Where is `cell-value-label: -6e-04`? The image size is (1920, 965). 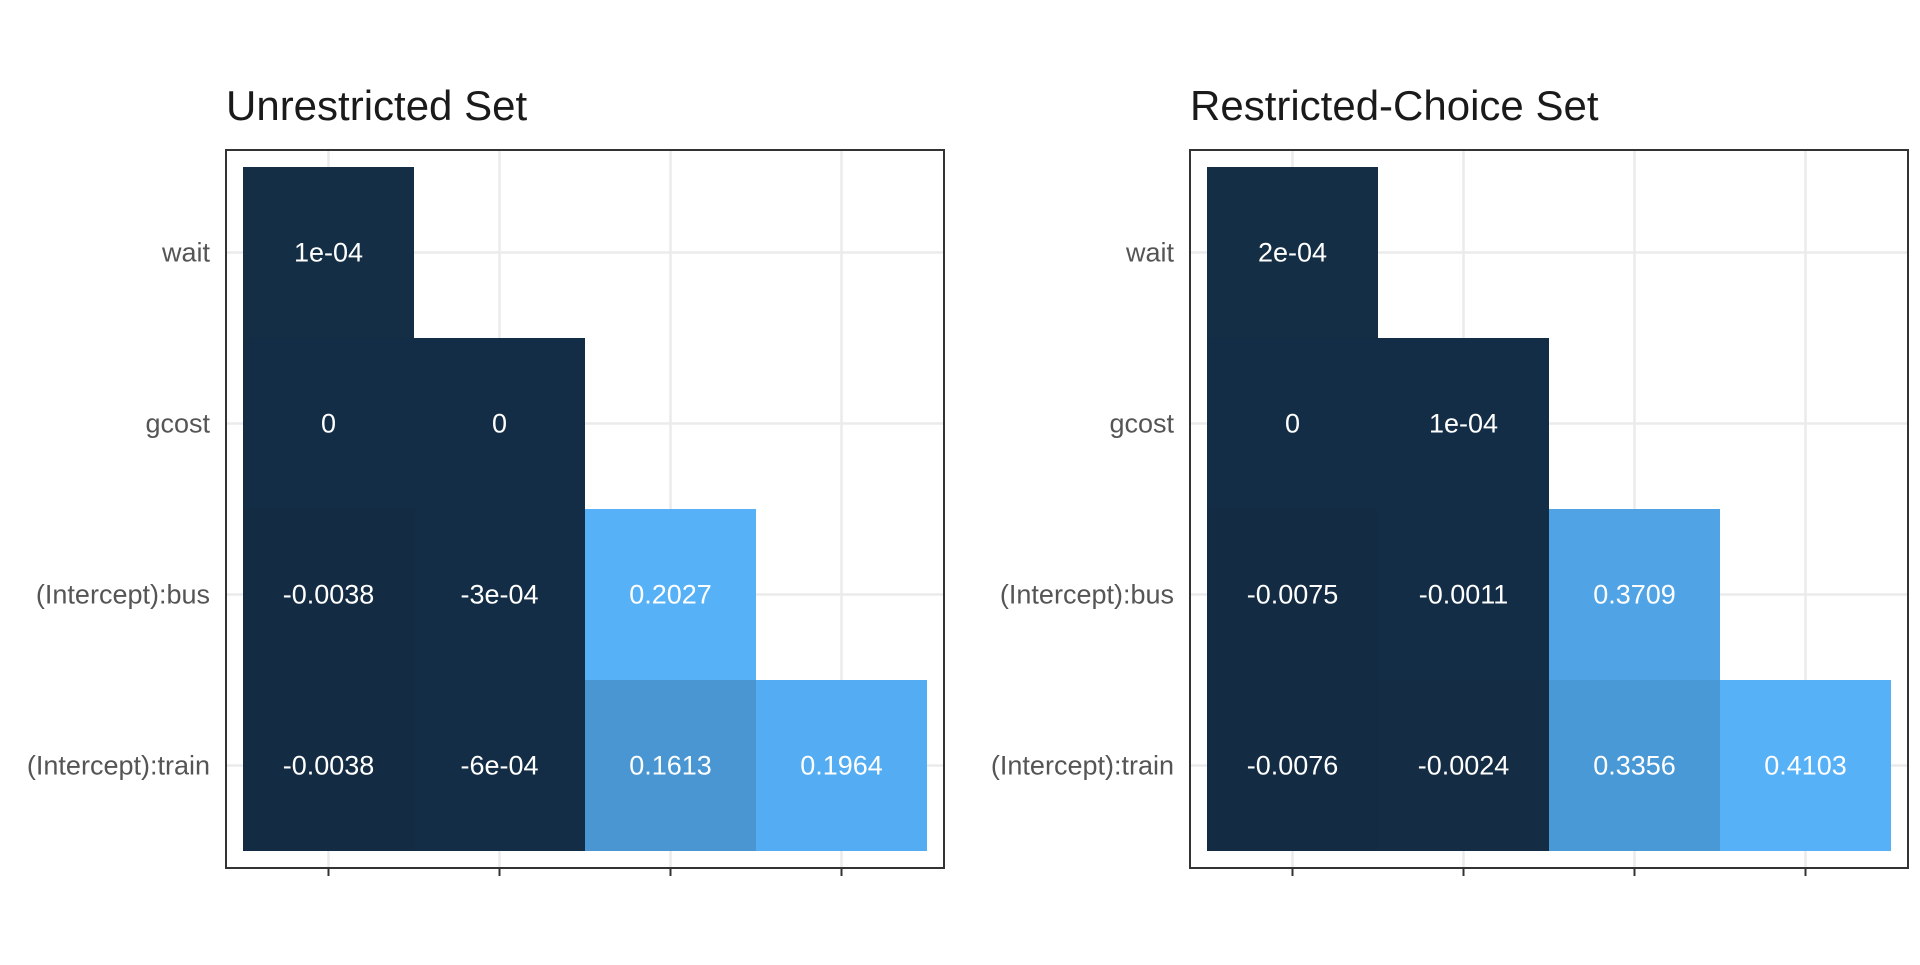
cell-value-label: -6e-04 is located at coordinates (499, 766).